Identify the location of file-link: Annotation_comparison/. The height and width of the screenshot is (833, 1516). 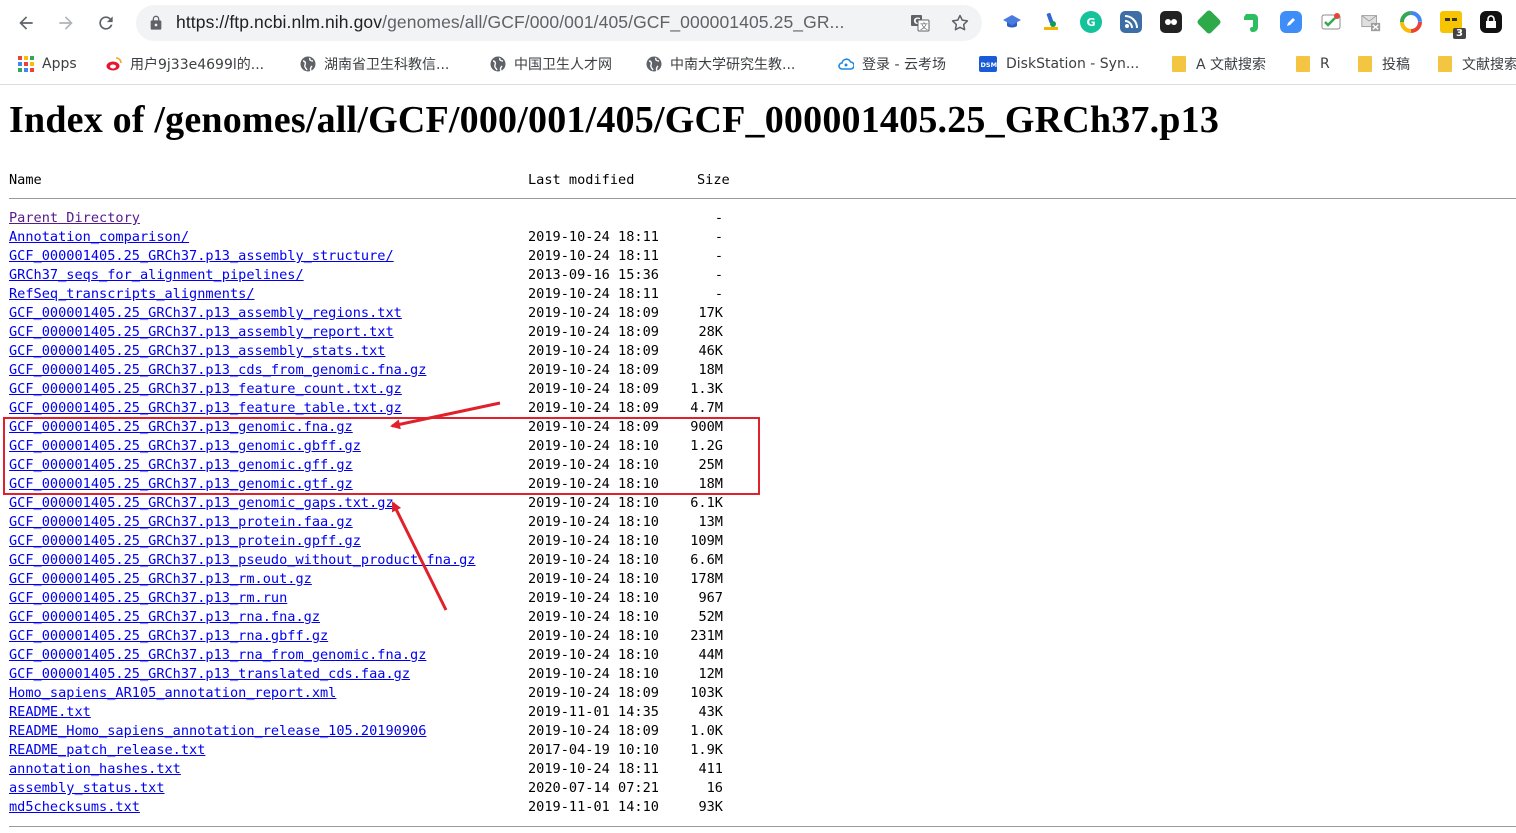
(99, 237).